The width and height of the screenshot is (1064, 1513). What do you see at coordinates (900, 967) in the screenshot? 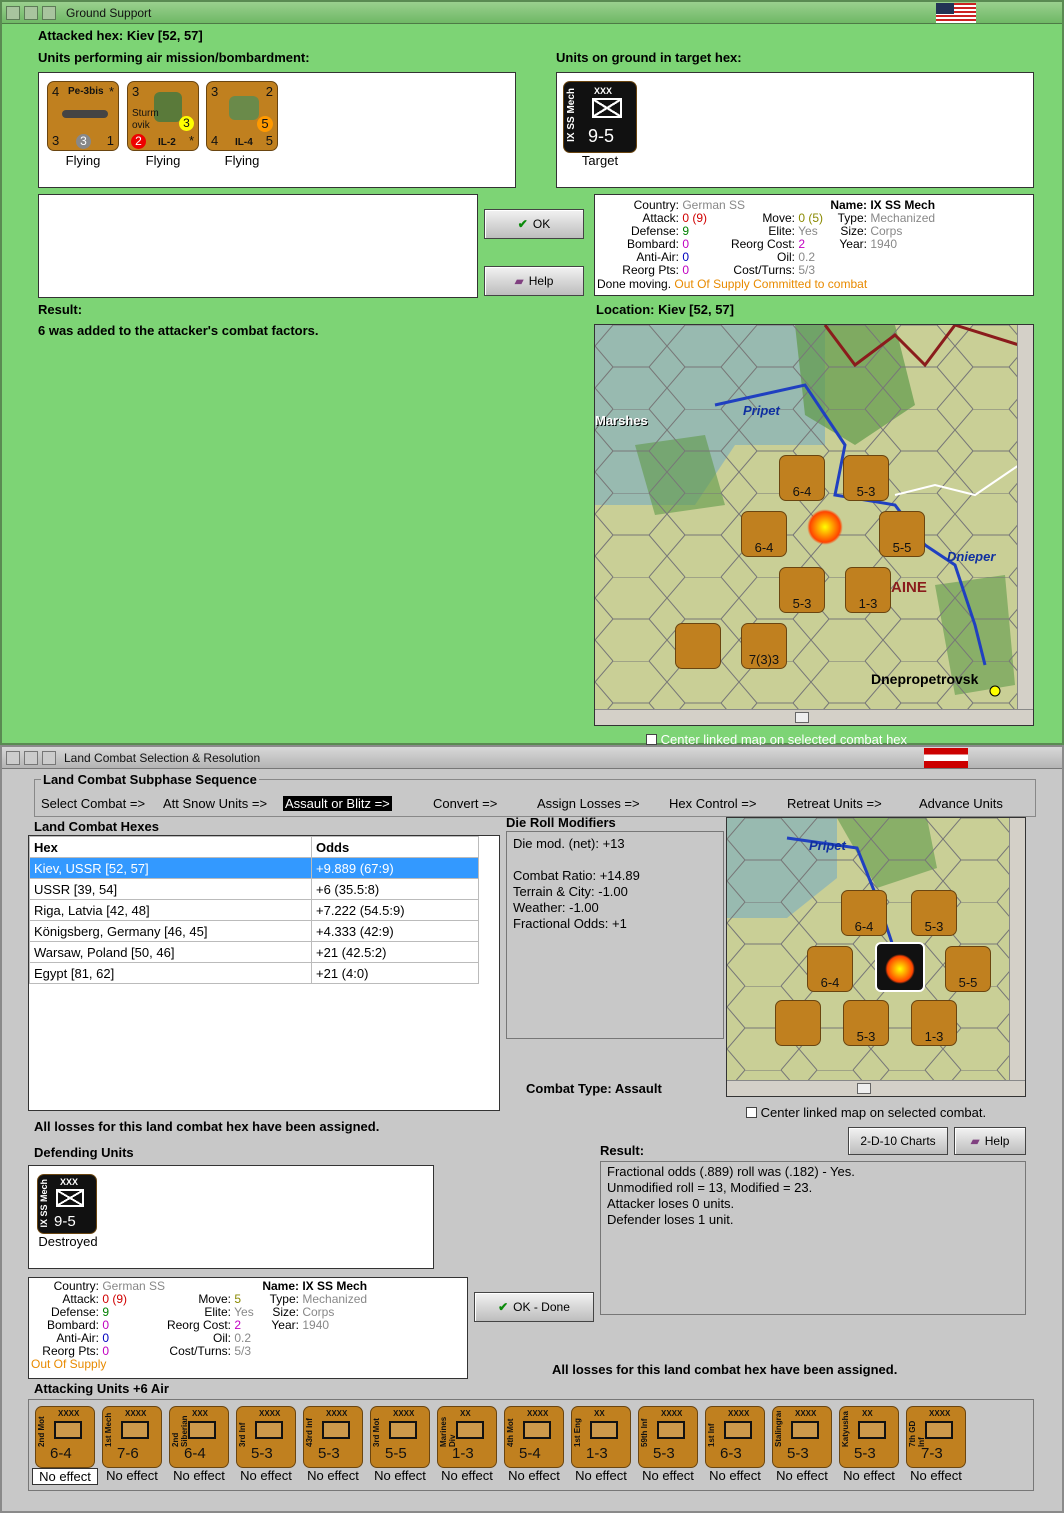
I see `defender-map-counter` at bounding box center [900, 967].